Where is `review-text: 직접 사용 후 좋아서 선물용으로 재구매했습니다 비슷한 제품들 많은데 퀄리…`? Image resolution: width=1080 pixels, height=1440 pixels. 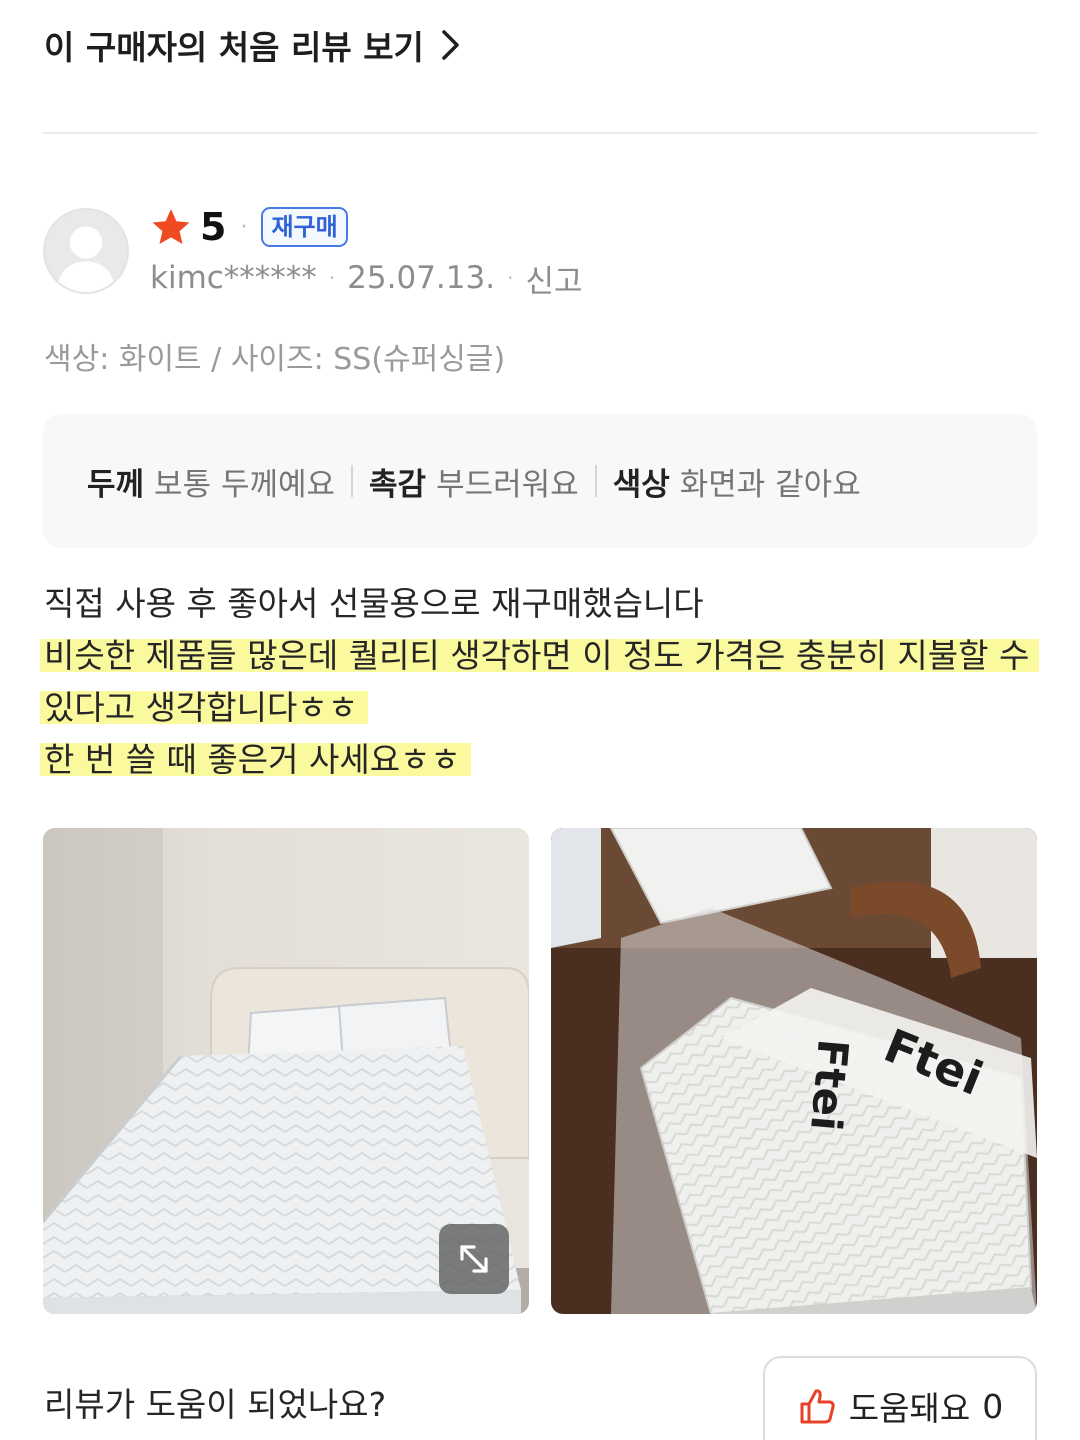 review-text: 직접 사용 후 좋아서 선물용으로 재구매했습니다 비슷한 제품들 많은데 퀄리… is located at coordinates (542, 682).